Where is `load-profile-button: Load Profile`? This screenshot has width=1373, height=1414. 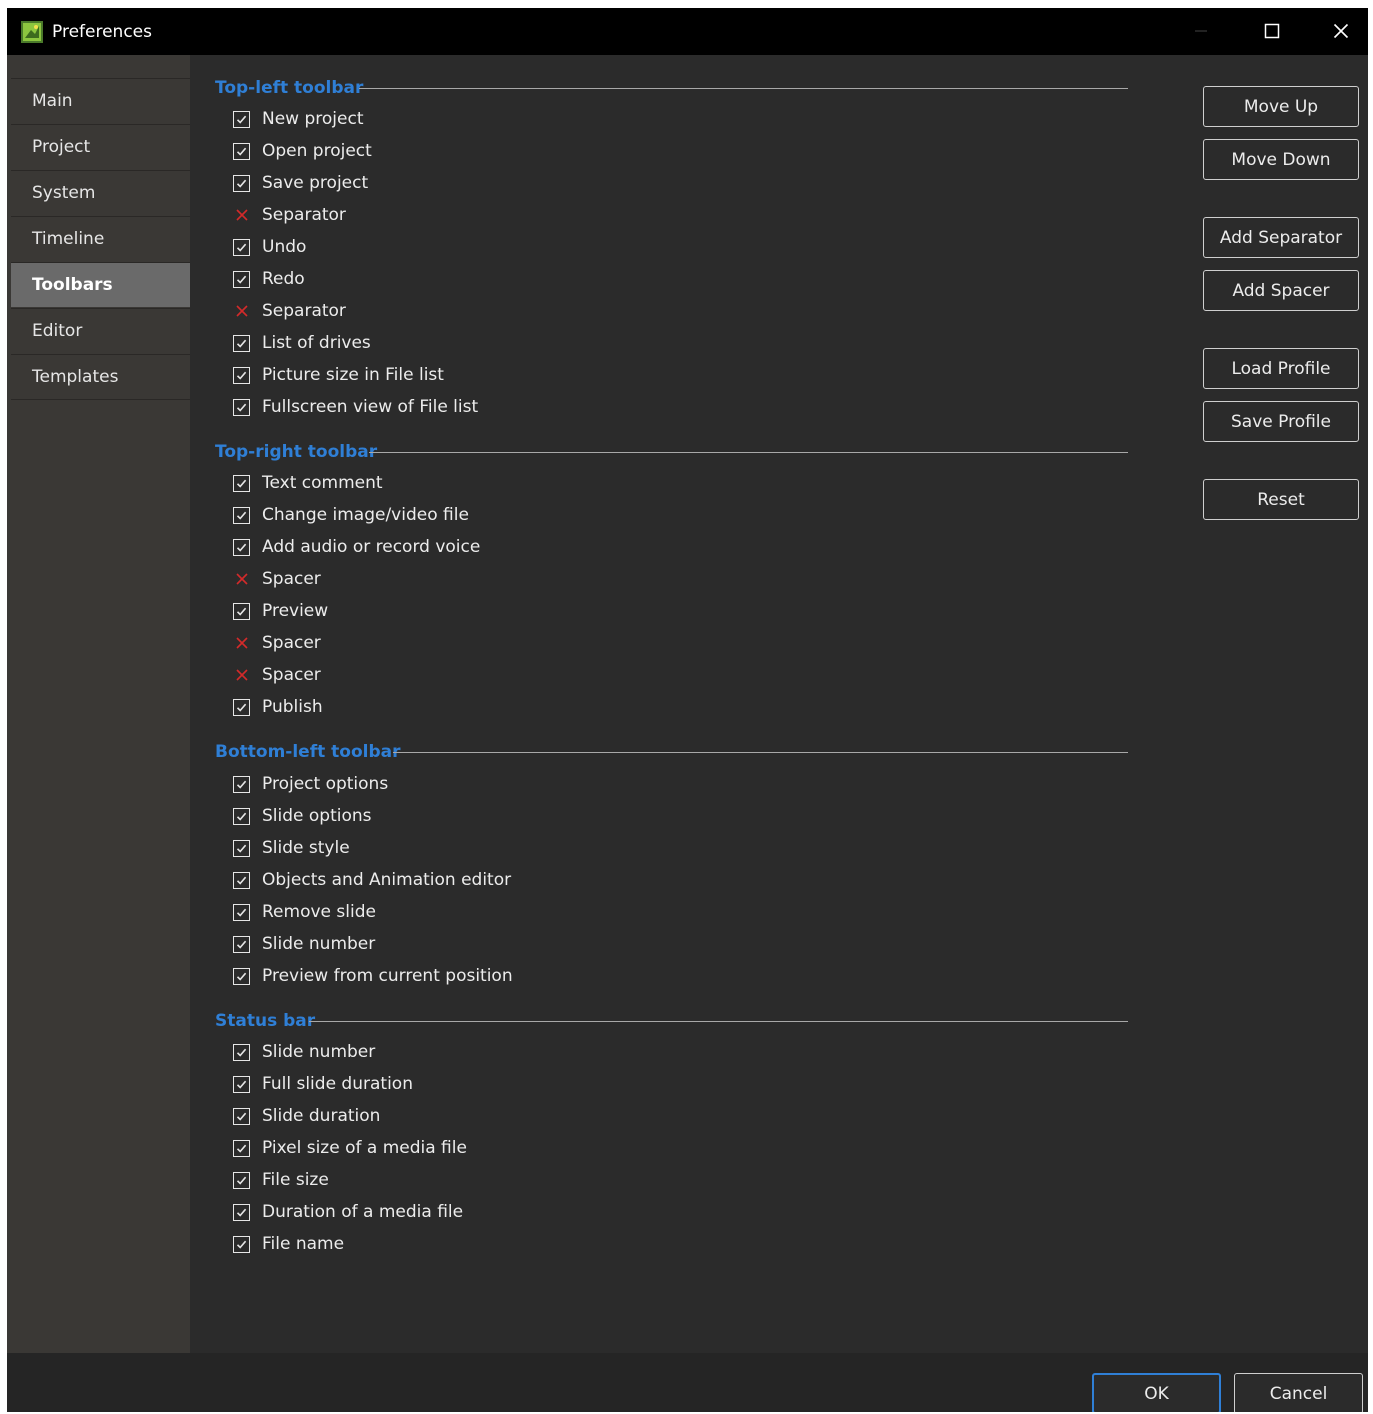 load-profile-button: Load Profile is located at coordinates (1281, 368).